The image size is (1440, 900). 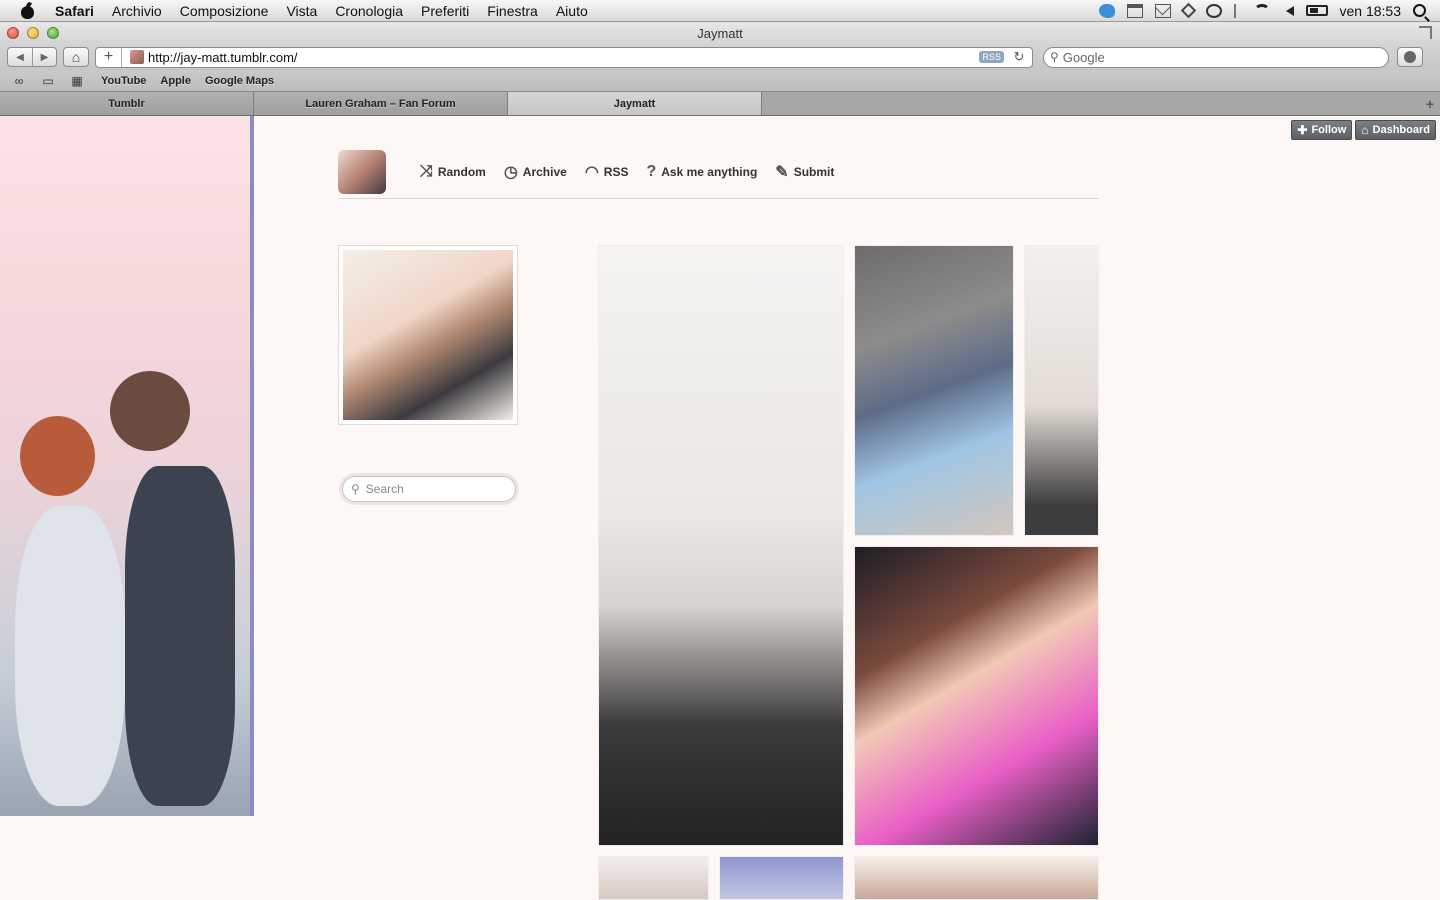 What do you see at coordinates (109, 57) in the screenshot?
I see `add-bookmark-icon: +` at bounding box center [109, 57].